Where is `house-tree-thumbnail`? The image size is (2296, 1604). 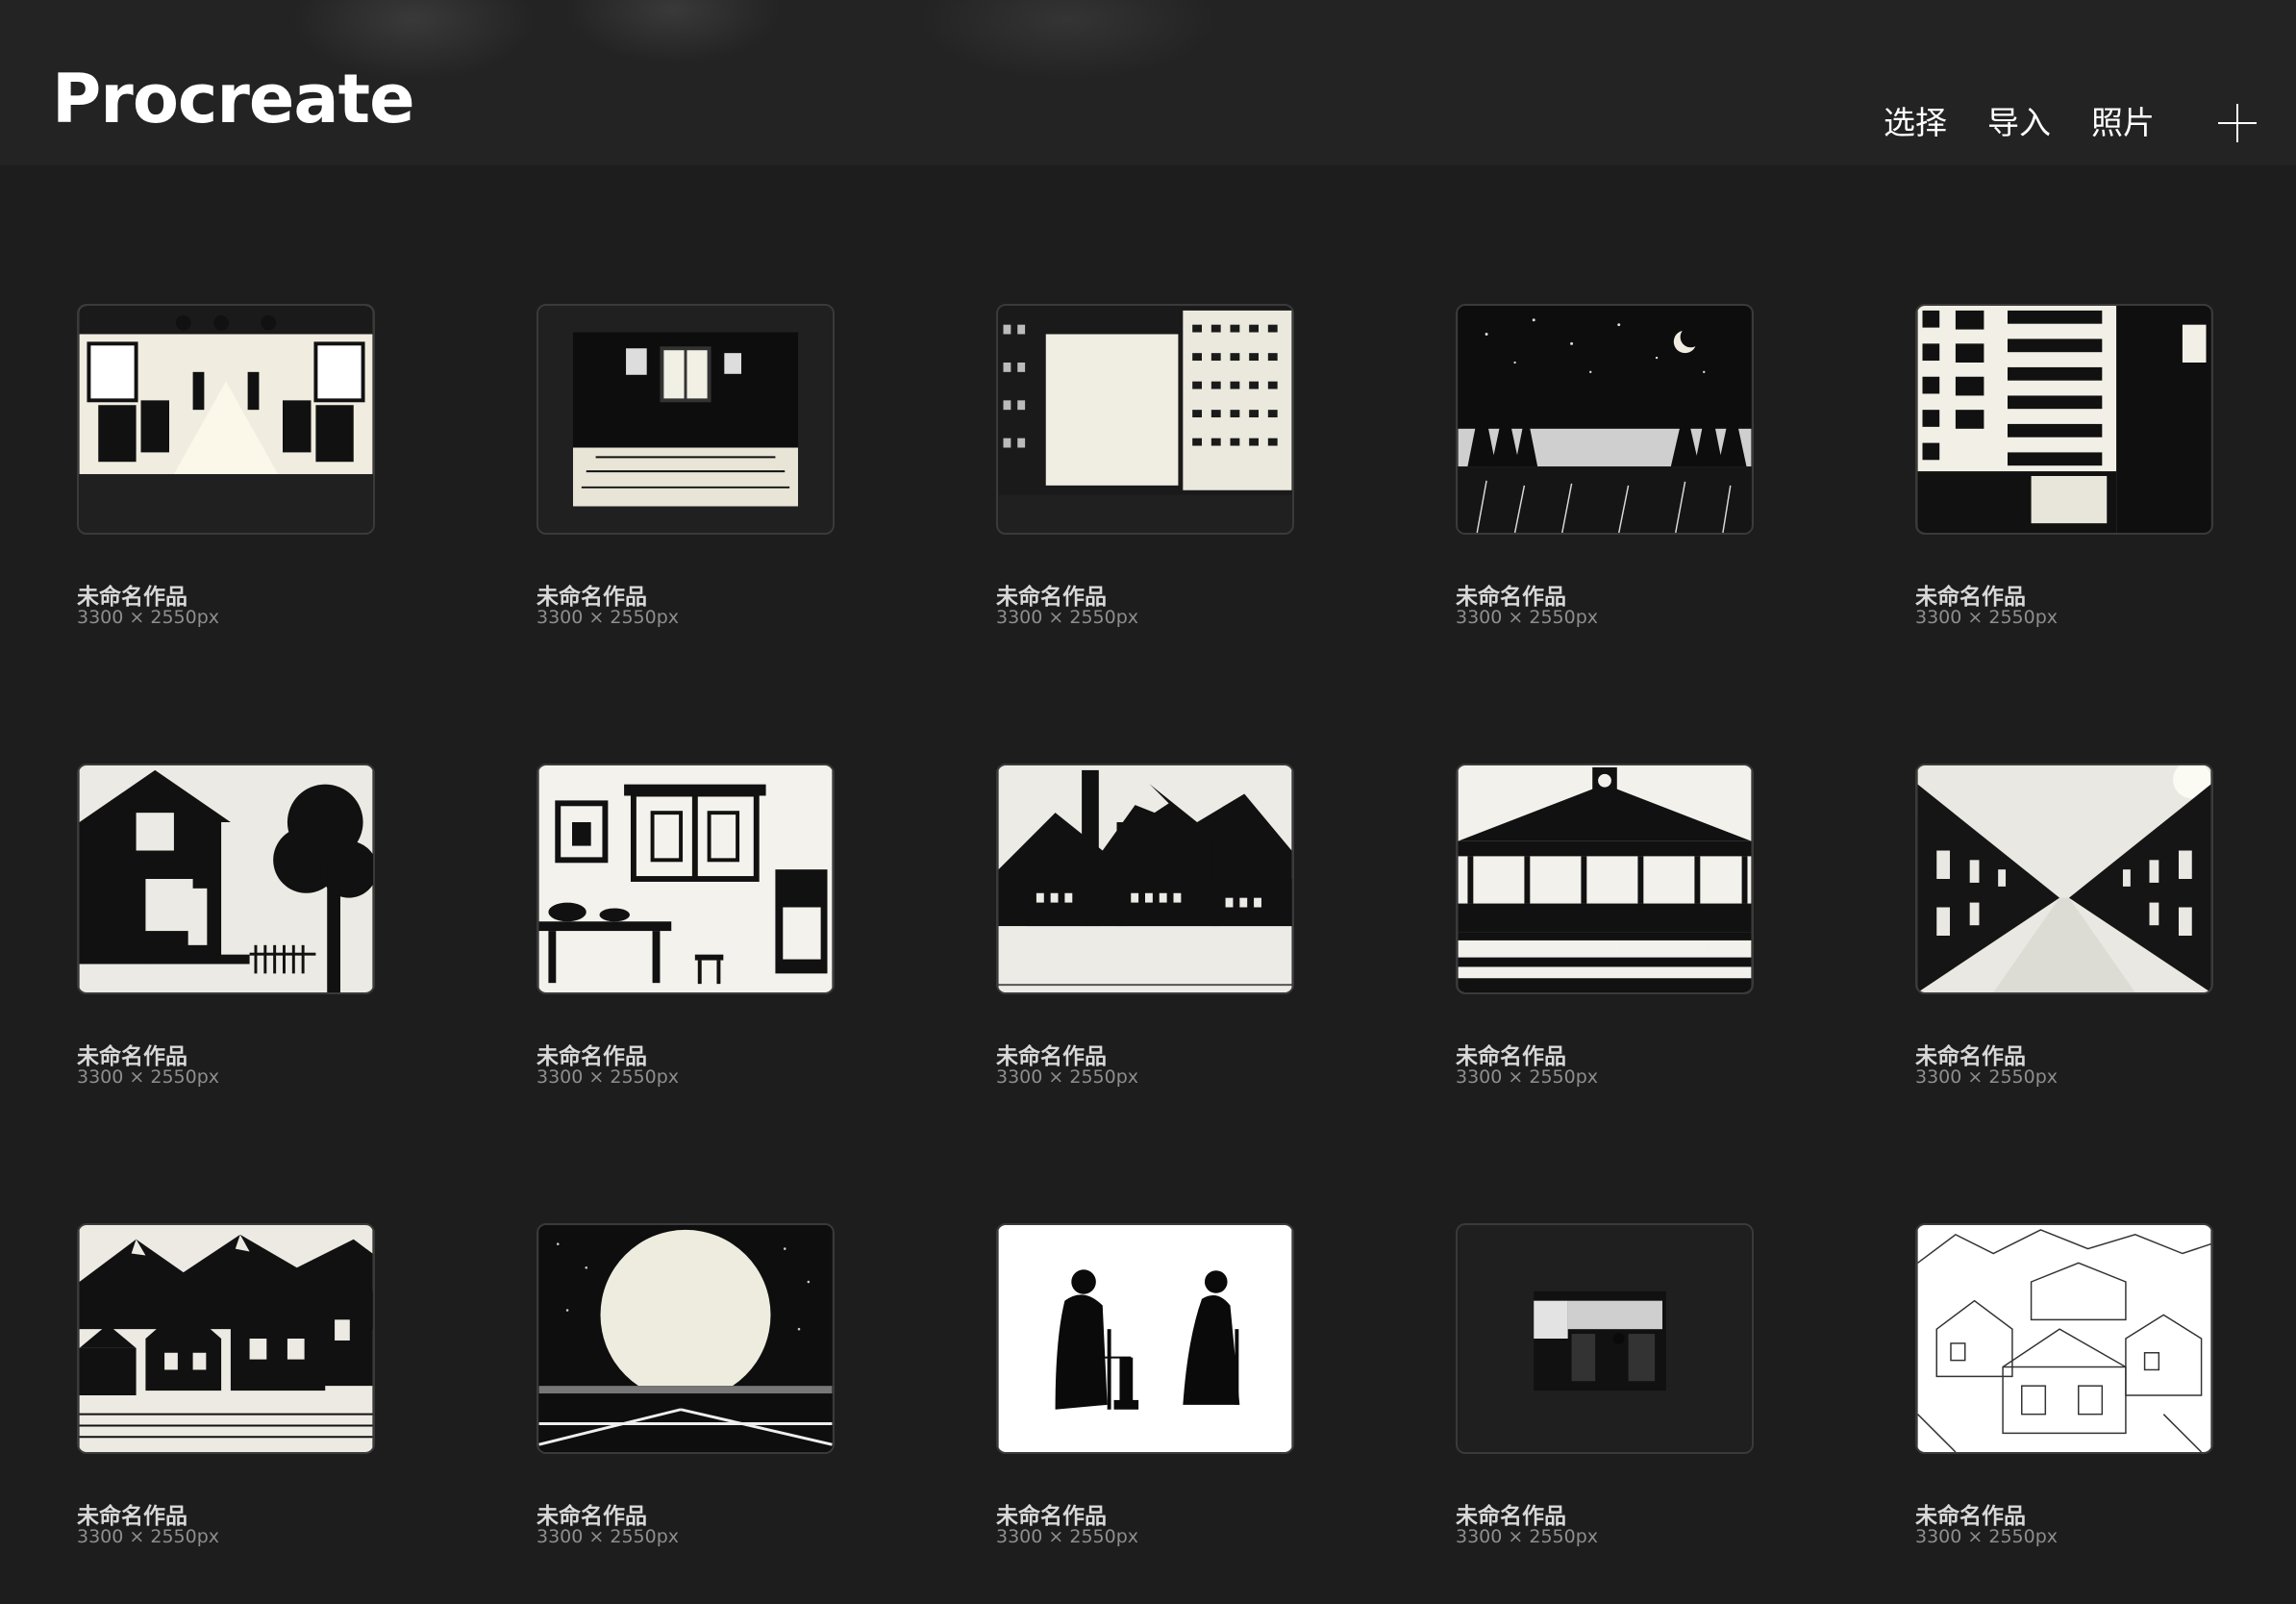
house-tree-thumbnail is located at coordinates (226, 878).